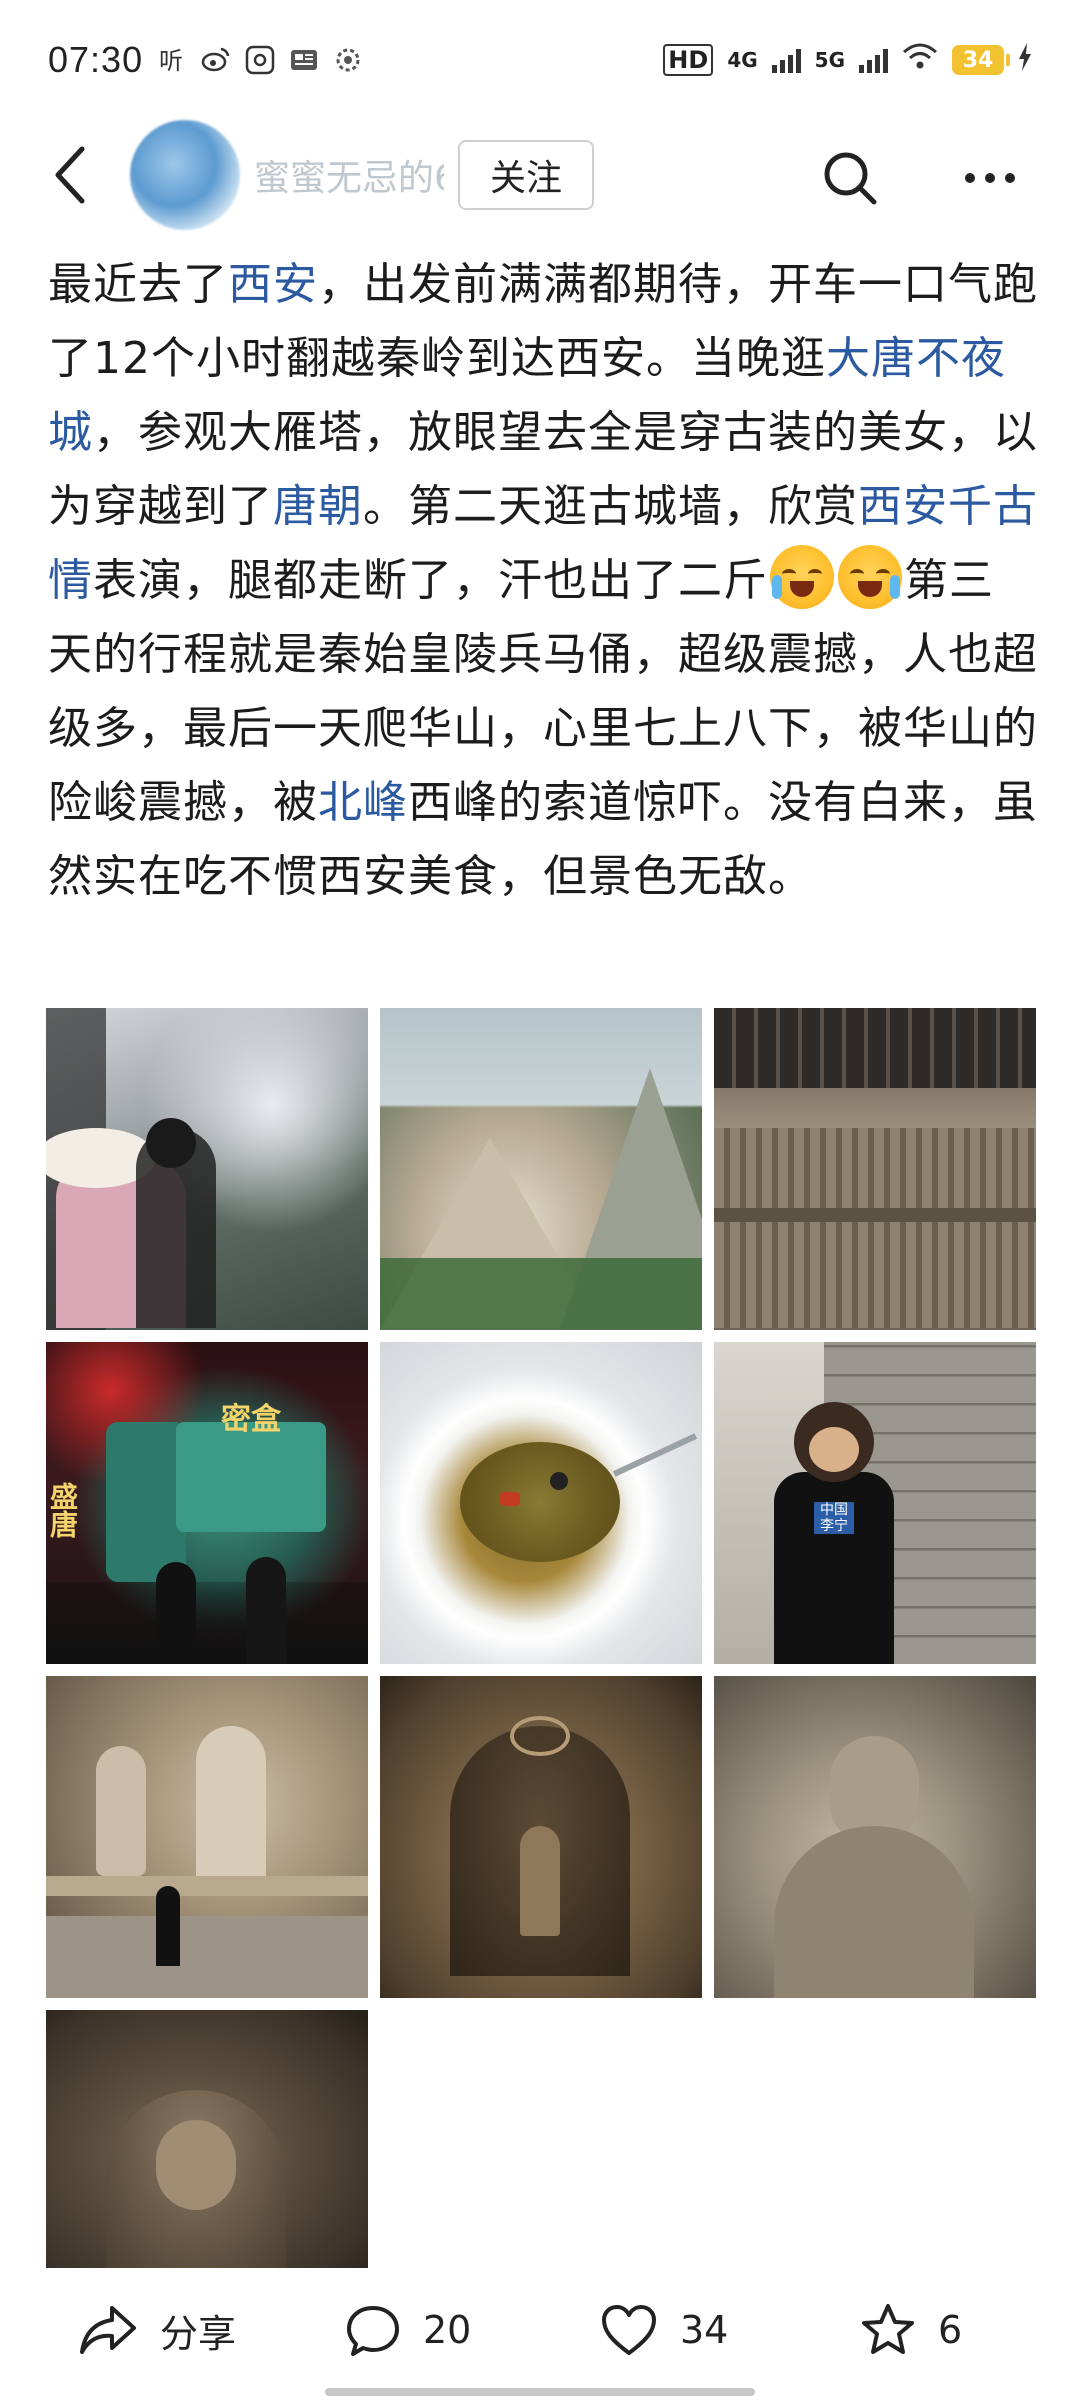 This screenshot has height=2408, width=1080. Describe the element at coordinates (834, 1518) in the screenshot. I see `shirt-text: 中国李宁` at that location.